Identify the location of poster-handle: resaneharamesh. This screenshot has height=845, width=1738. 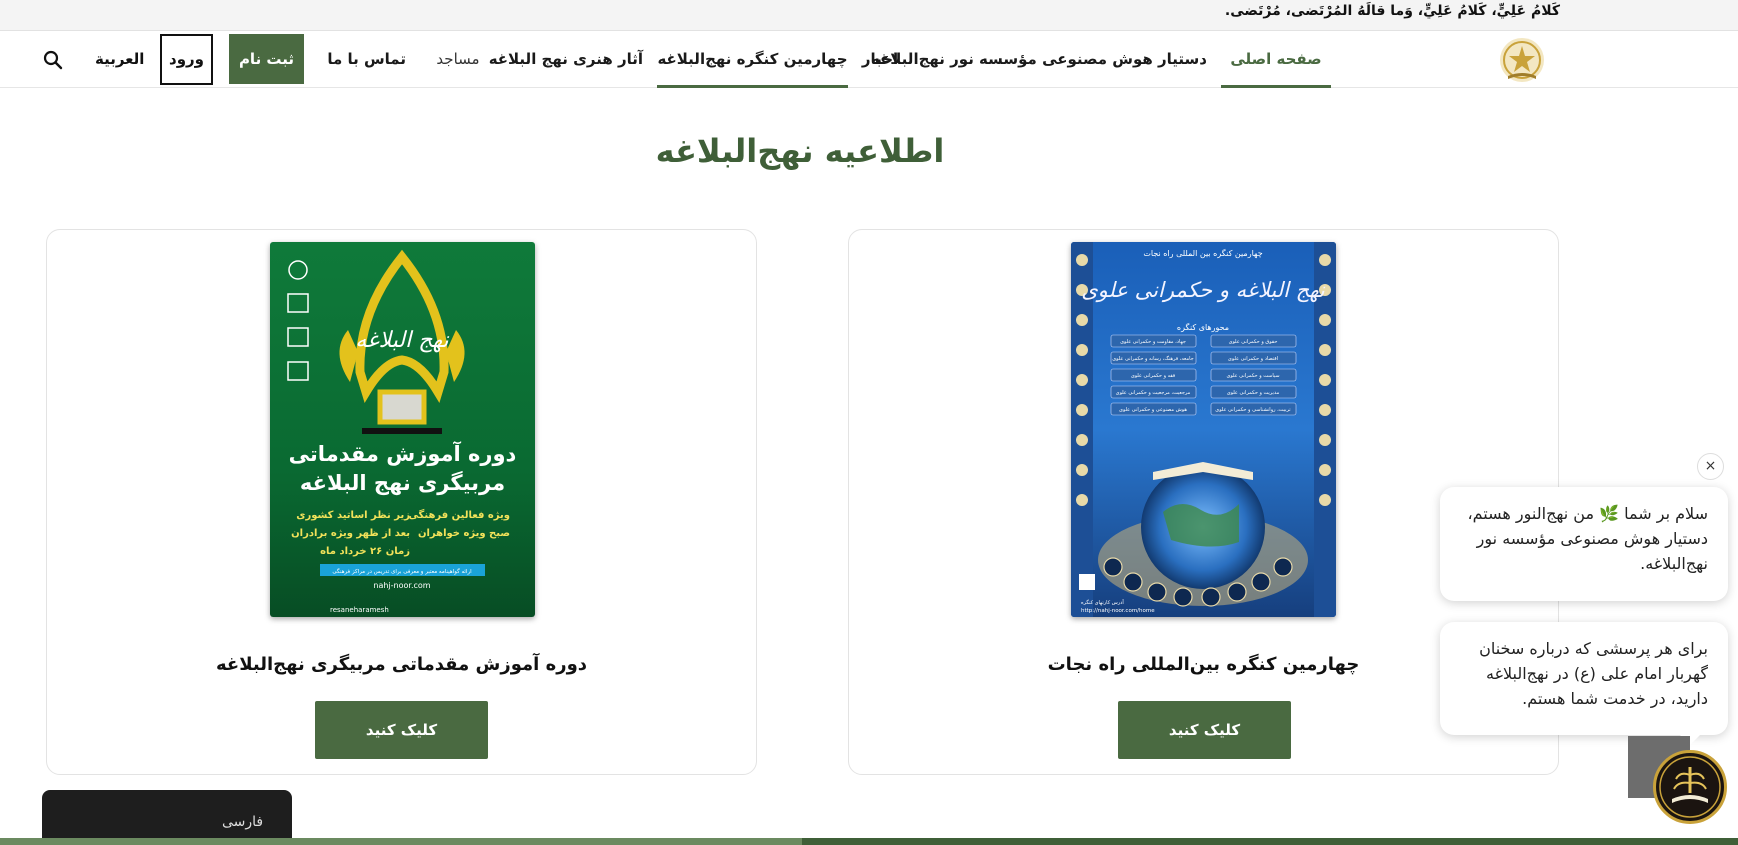
(359, 610).